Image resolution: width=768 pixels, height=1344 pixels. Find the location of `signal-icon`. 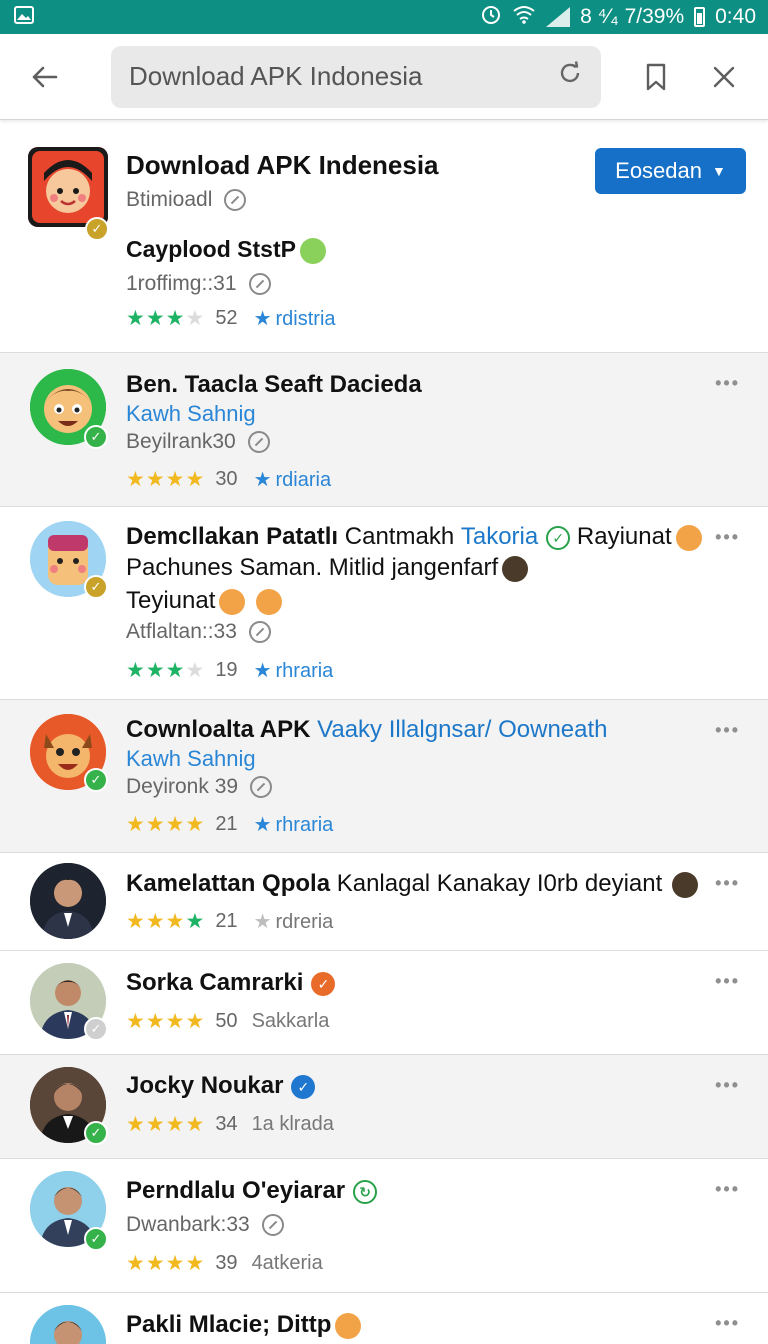

signal-icon is located at coordinates (558, 17).